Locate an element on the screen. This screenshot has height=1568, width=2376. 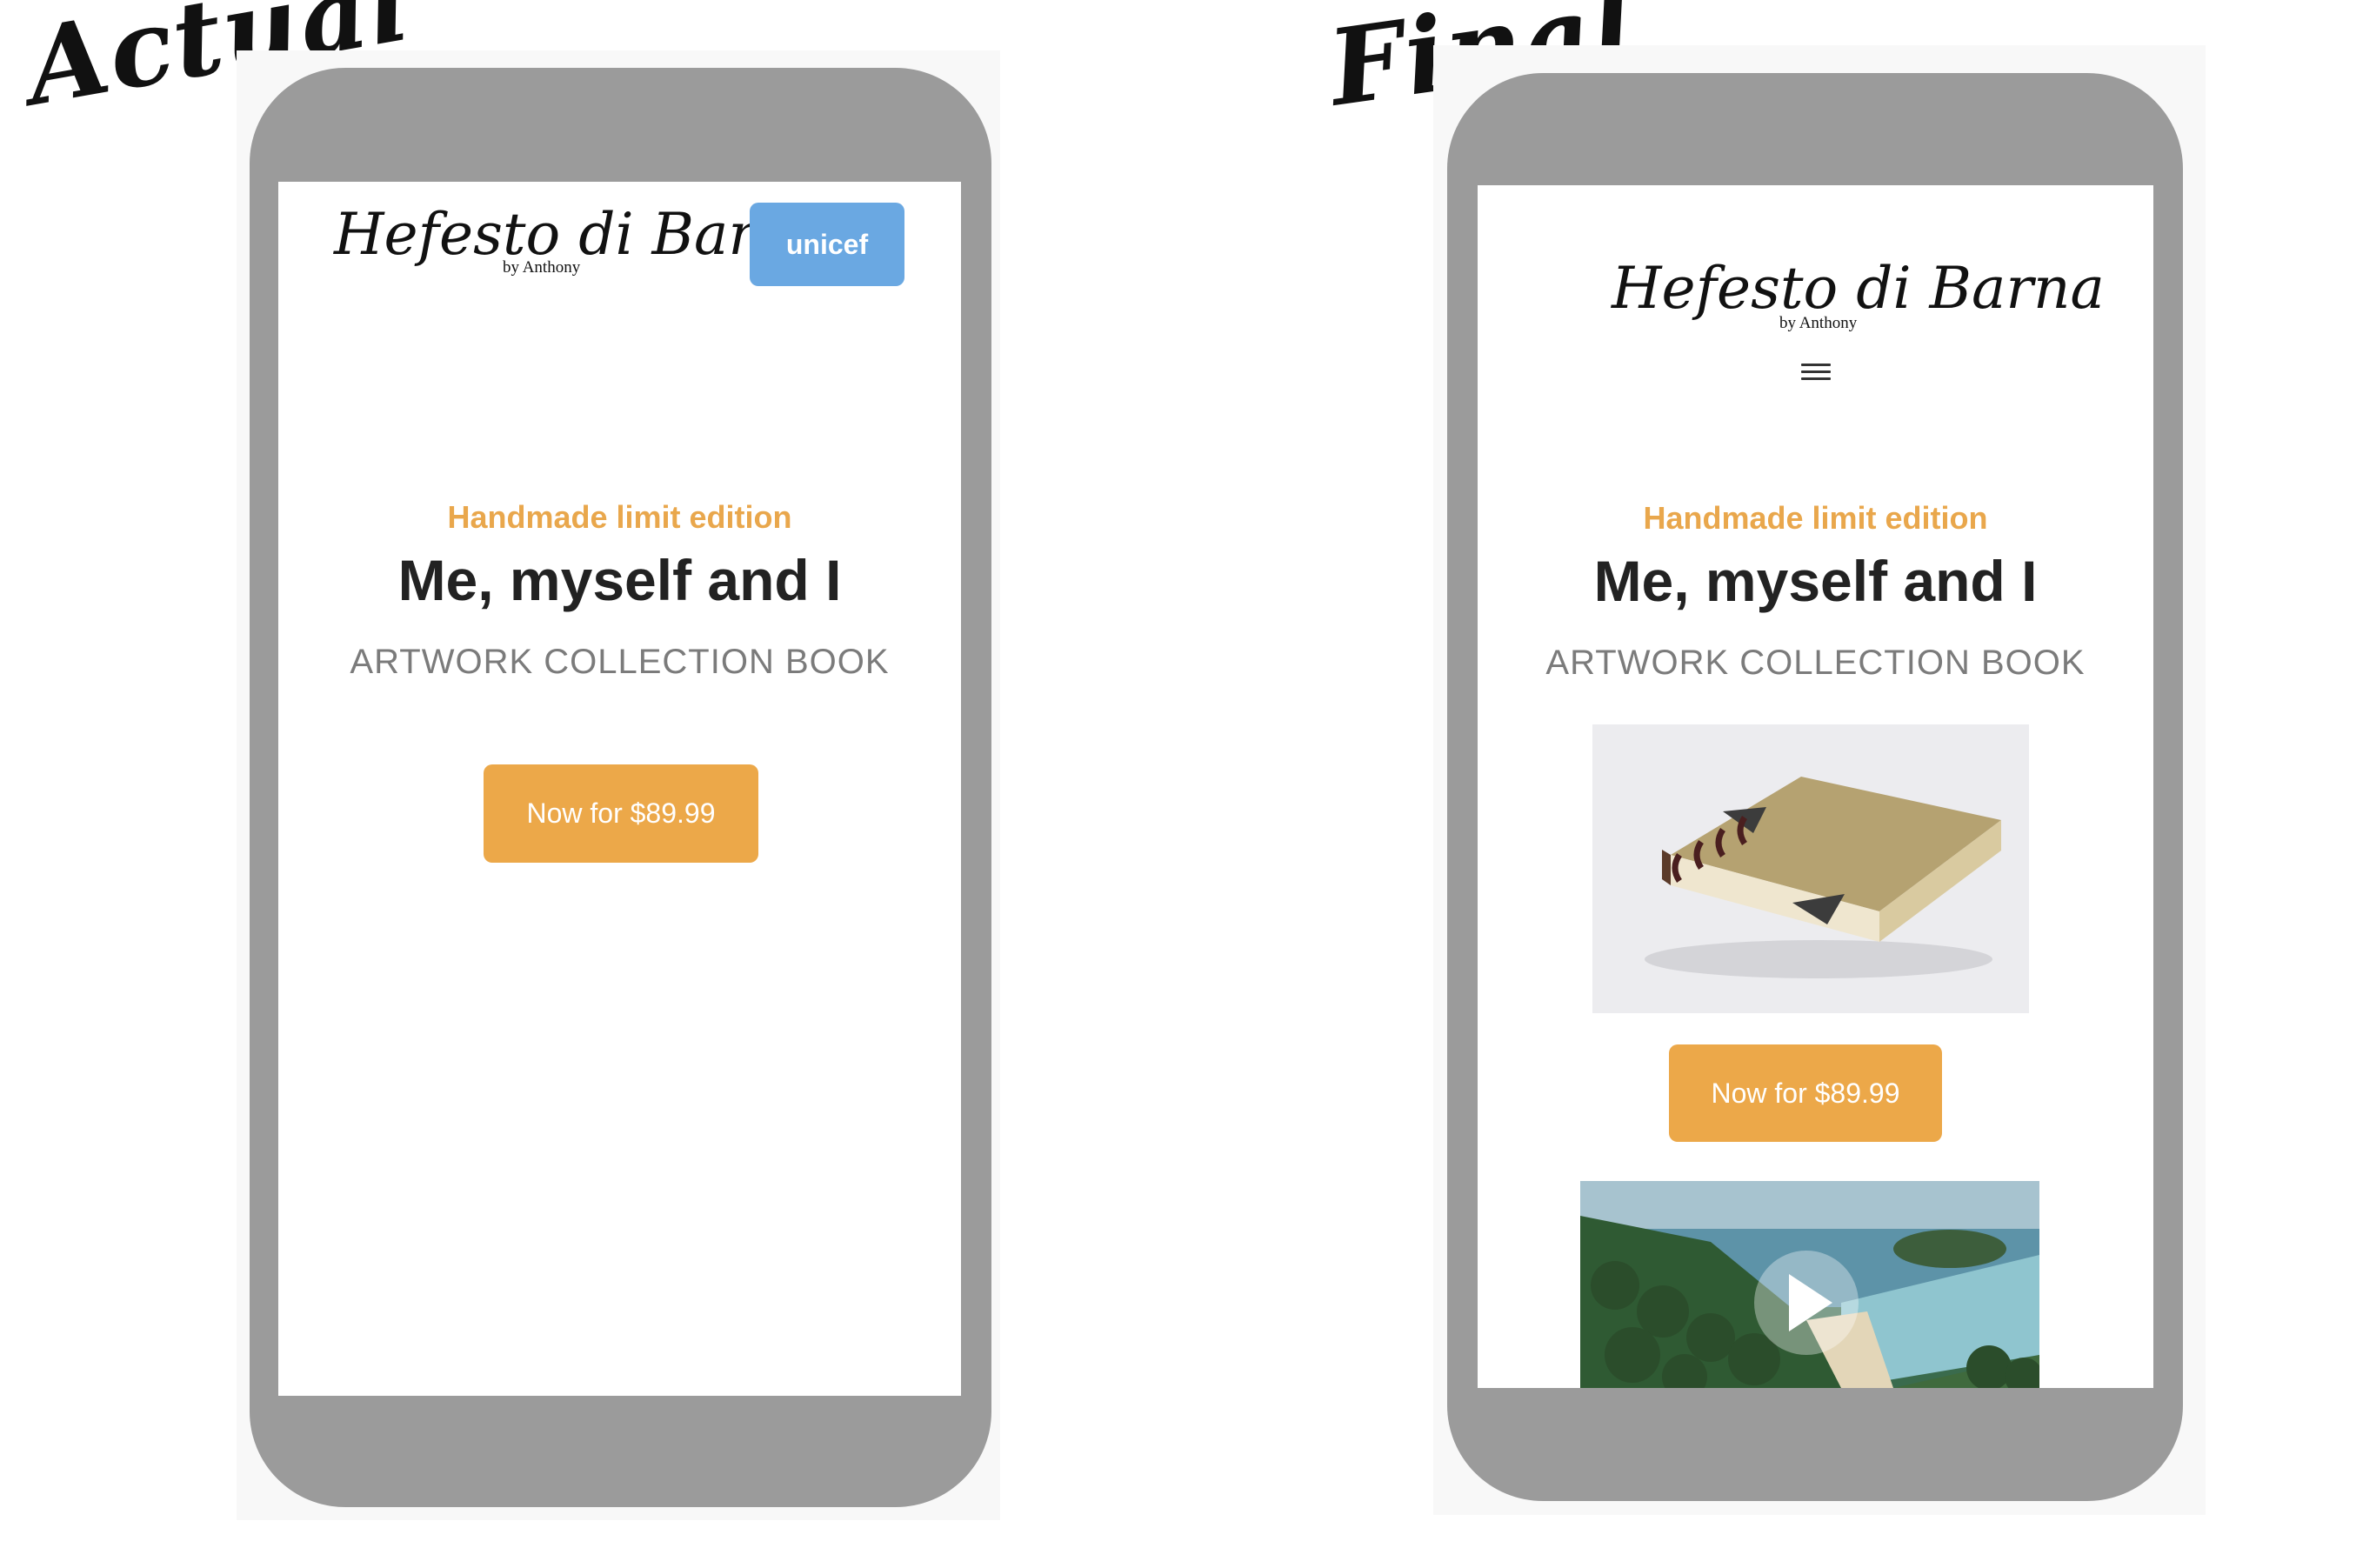
final-eyebrow: Handmade limit edition is located at coordinates (1815, 518).